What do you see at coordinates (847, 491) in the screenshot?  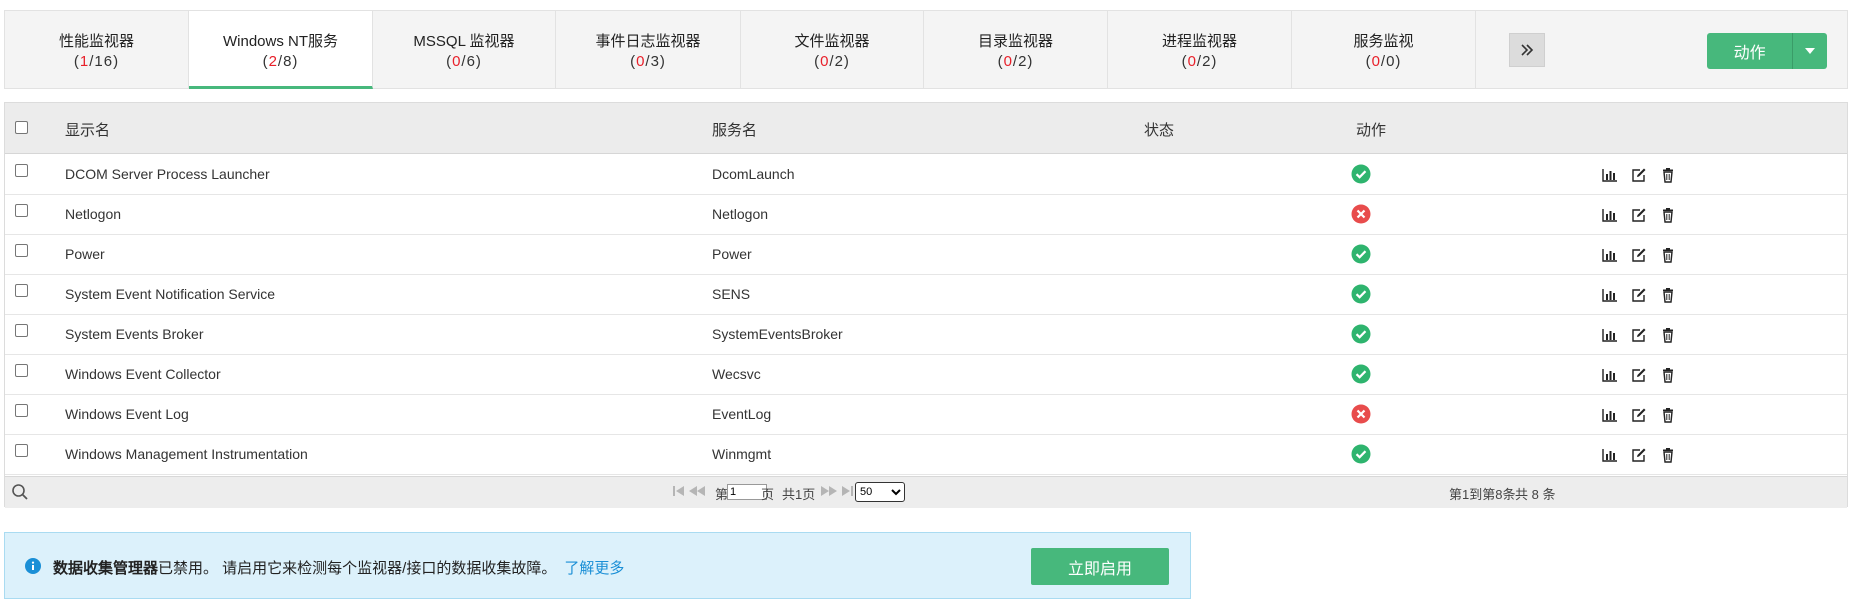 I see `last-page-icon` at bounding box center [847, 491].